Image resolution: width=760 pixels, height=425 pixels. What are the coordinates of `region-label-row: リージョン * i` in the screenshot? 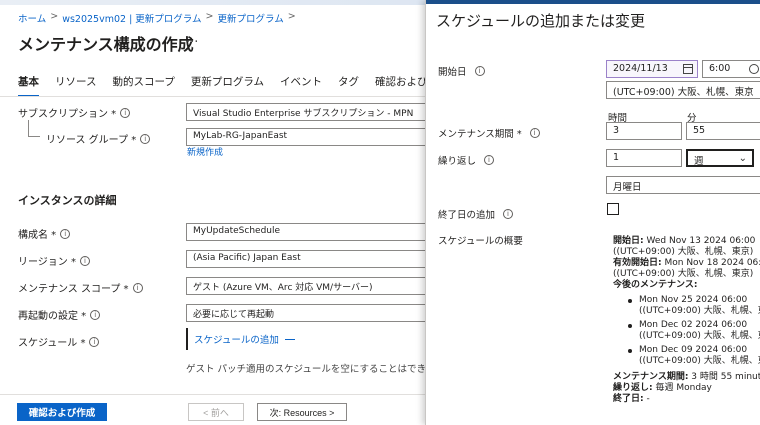 It's located at (54, 260).